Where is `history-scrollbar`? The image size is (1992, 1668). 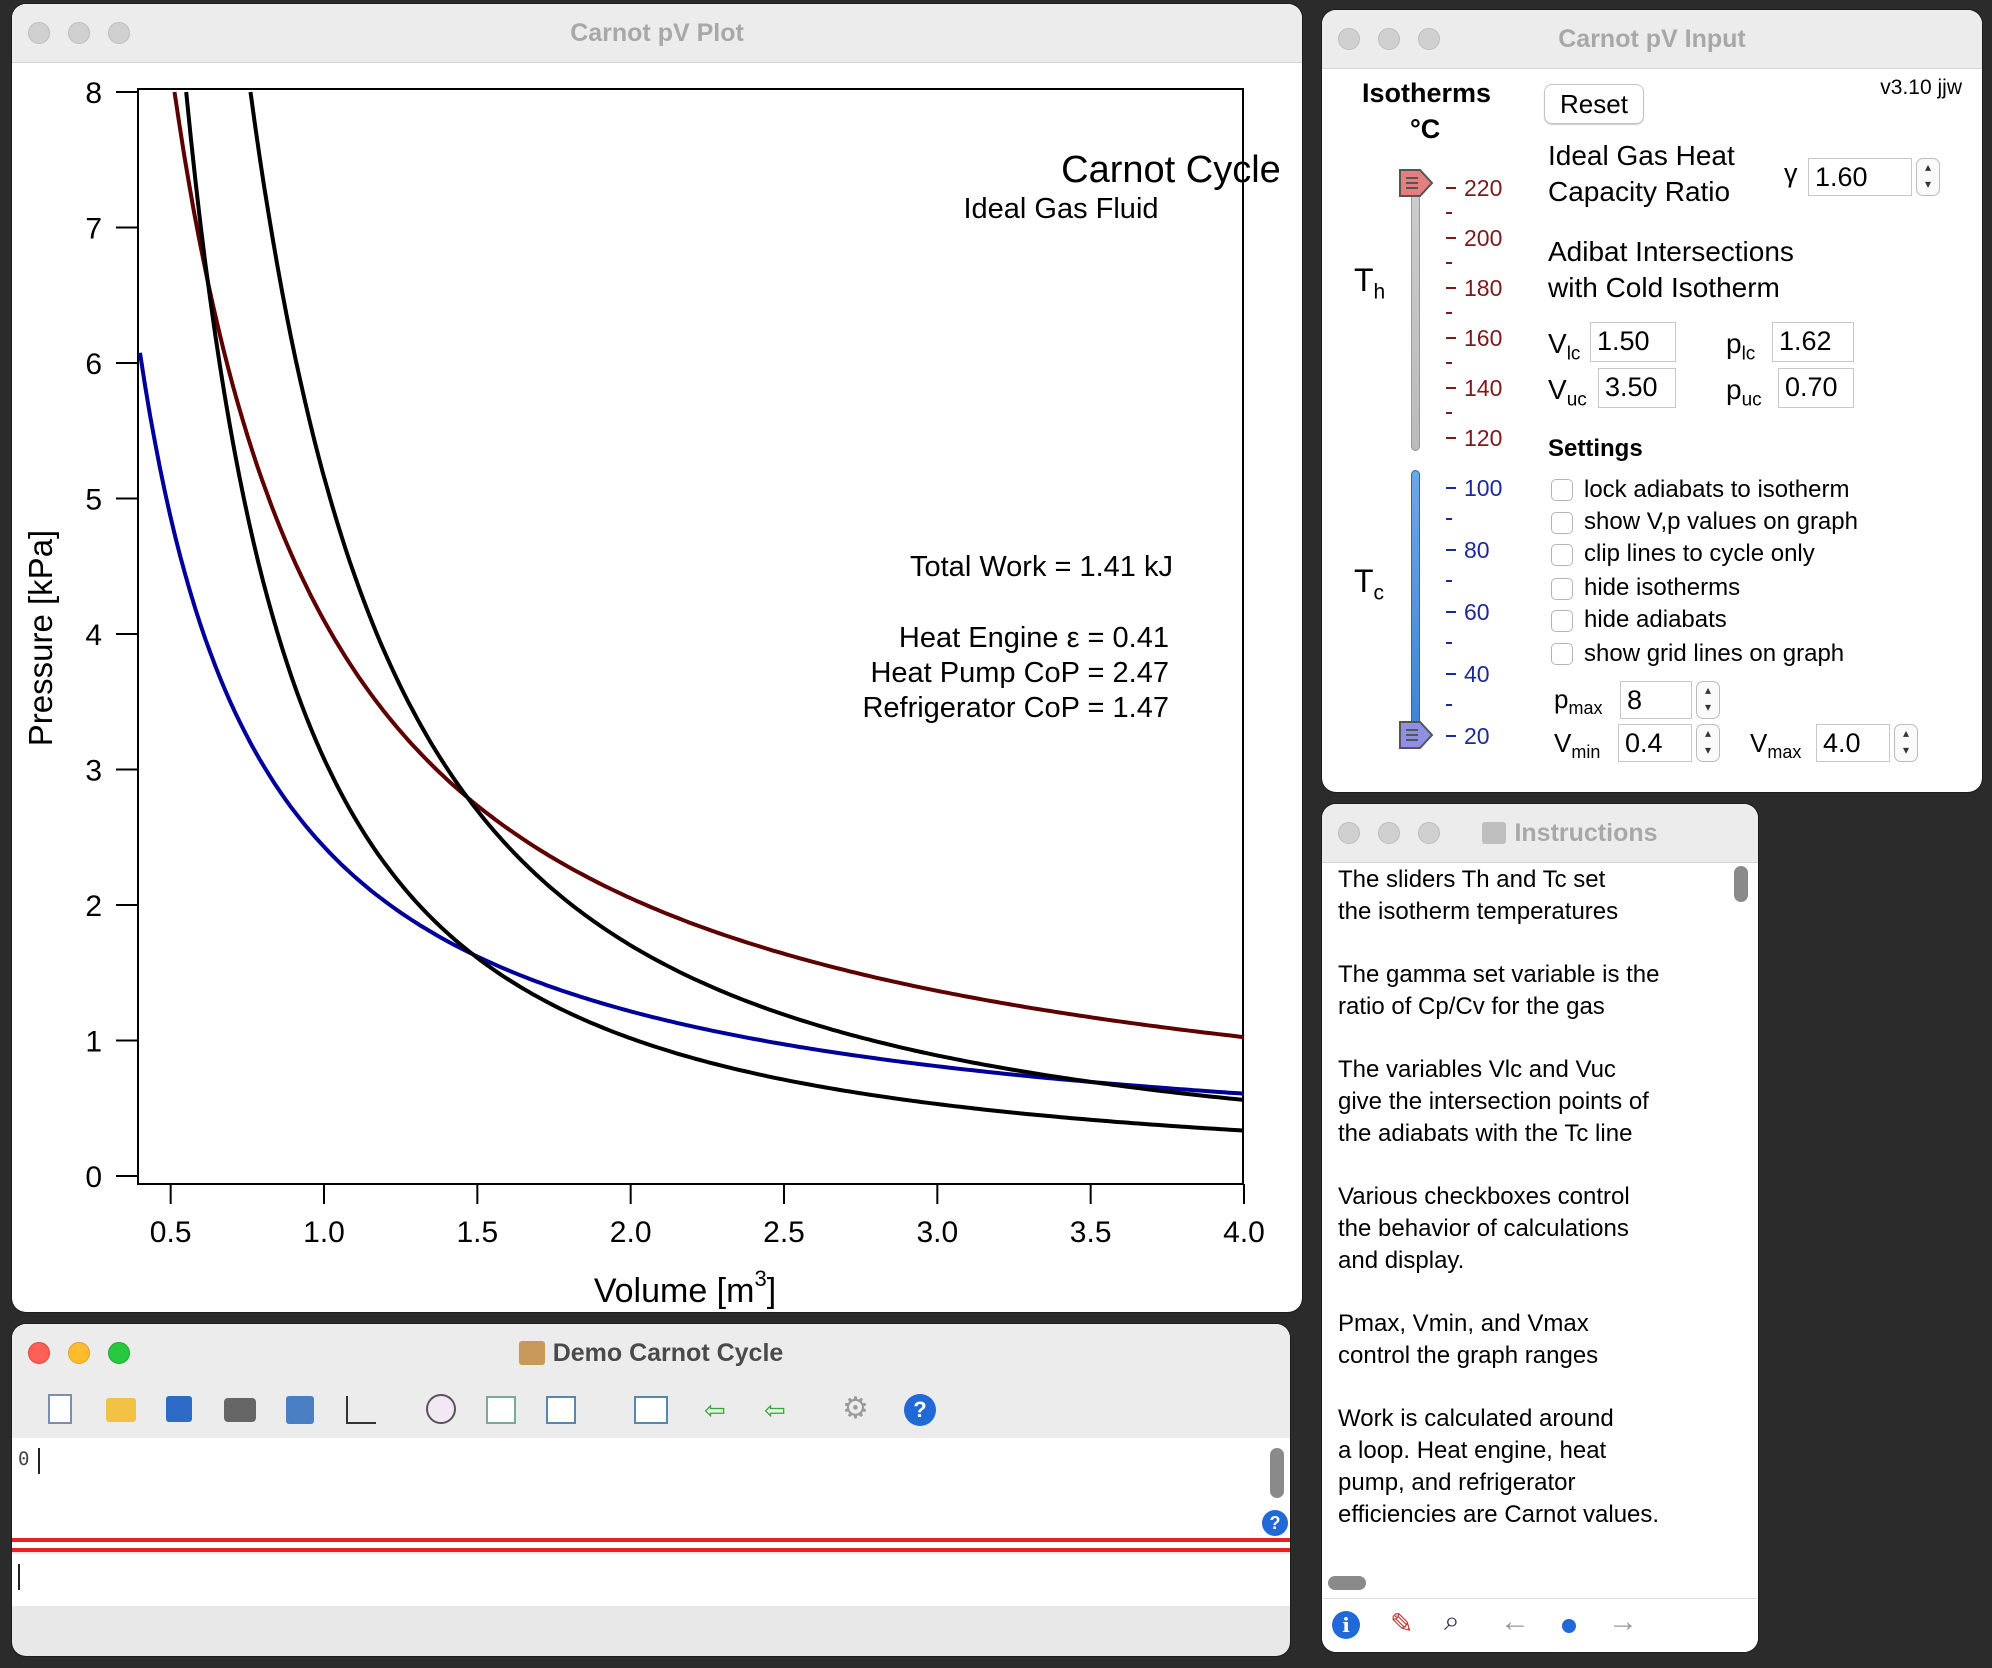 history-scrollbar is located at coordinates (1277, 1473).